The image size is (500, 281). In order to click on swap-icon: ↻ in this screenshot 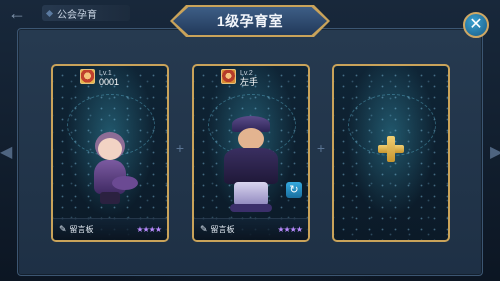, I will do `click(294, 190)`.